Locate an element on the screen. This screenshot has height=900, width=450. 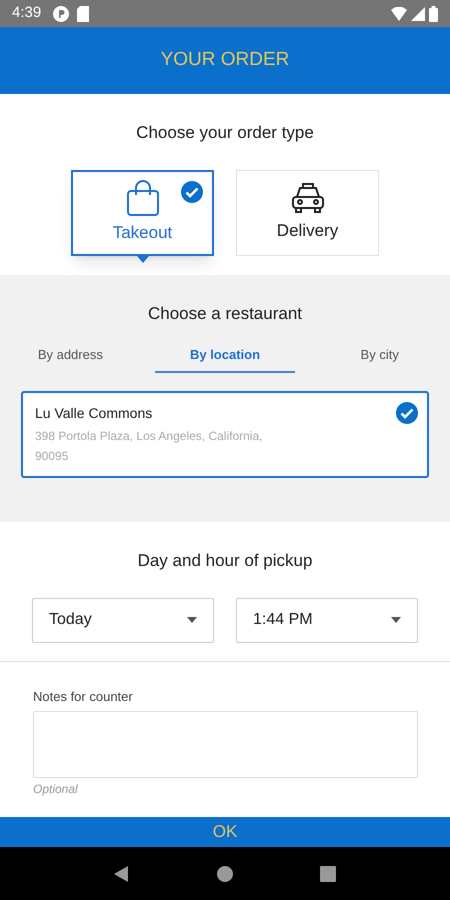
battery-icon is located at coordinates (433, 14).